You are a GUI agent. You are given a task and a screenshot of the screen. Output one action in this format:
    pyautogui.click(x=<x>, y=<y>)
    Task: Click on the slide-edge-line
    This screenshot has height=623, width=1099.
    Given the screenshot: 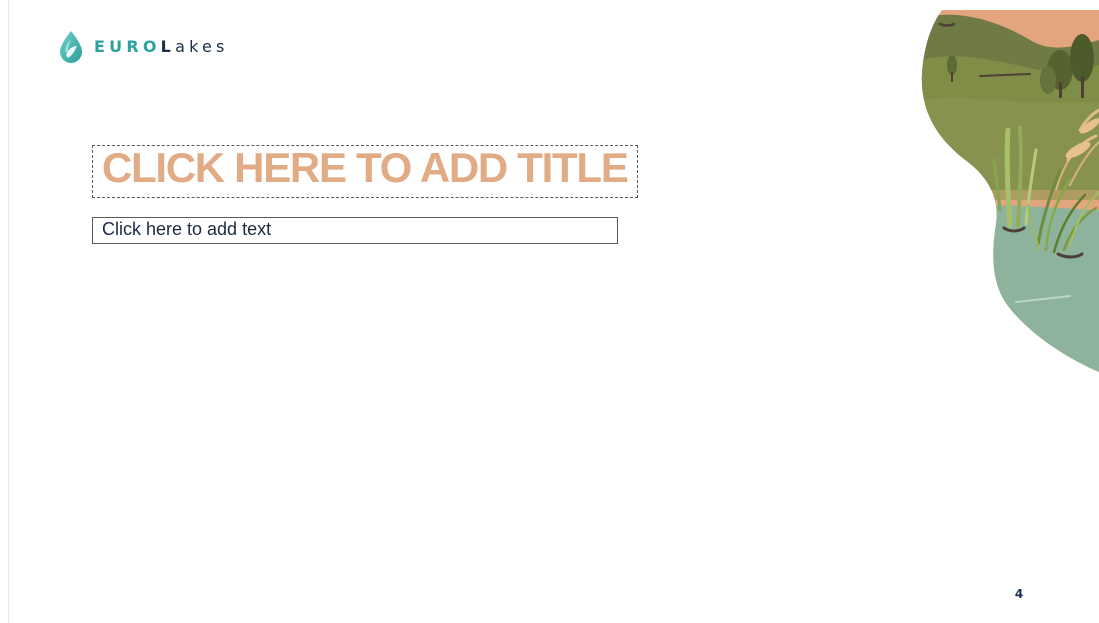 What is the action you would take?
    pyautogui.click(x=8, y=311)
    